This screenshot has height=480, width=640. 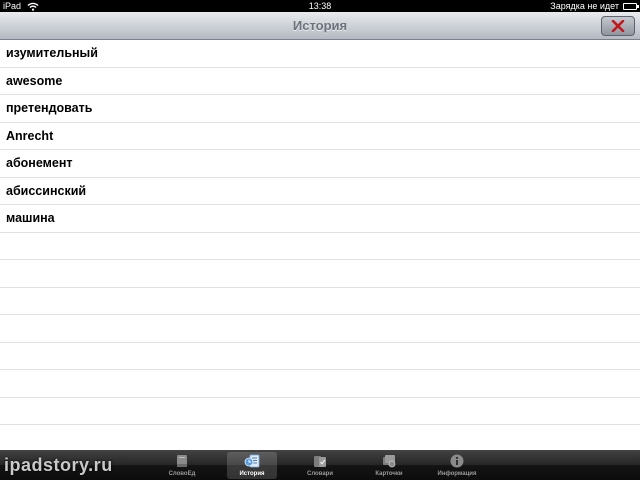 What do you see at coordinates (320, 474) in the screenshot?
I see `tab-label: Словари` at bounding box center [320, 474].